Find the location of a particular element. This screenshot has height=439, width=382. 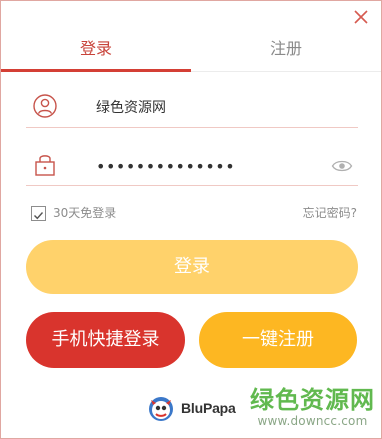

check-icon is located at coordinates (39, 216).